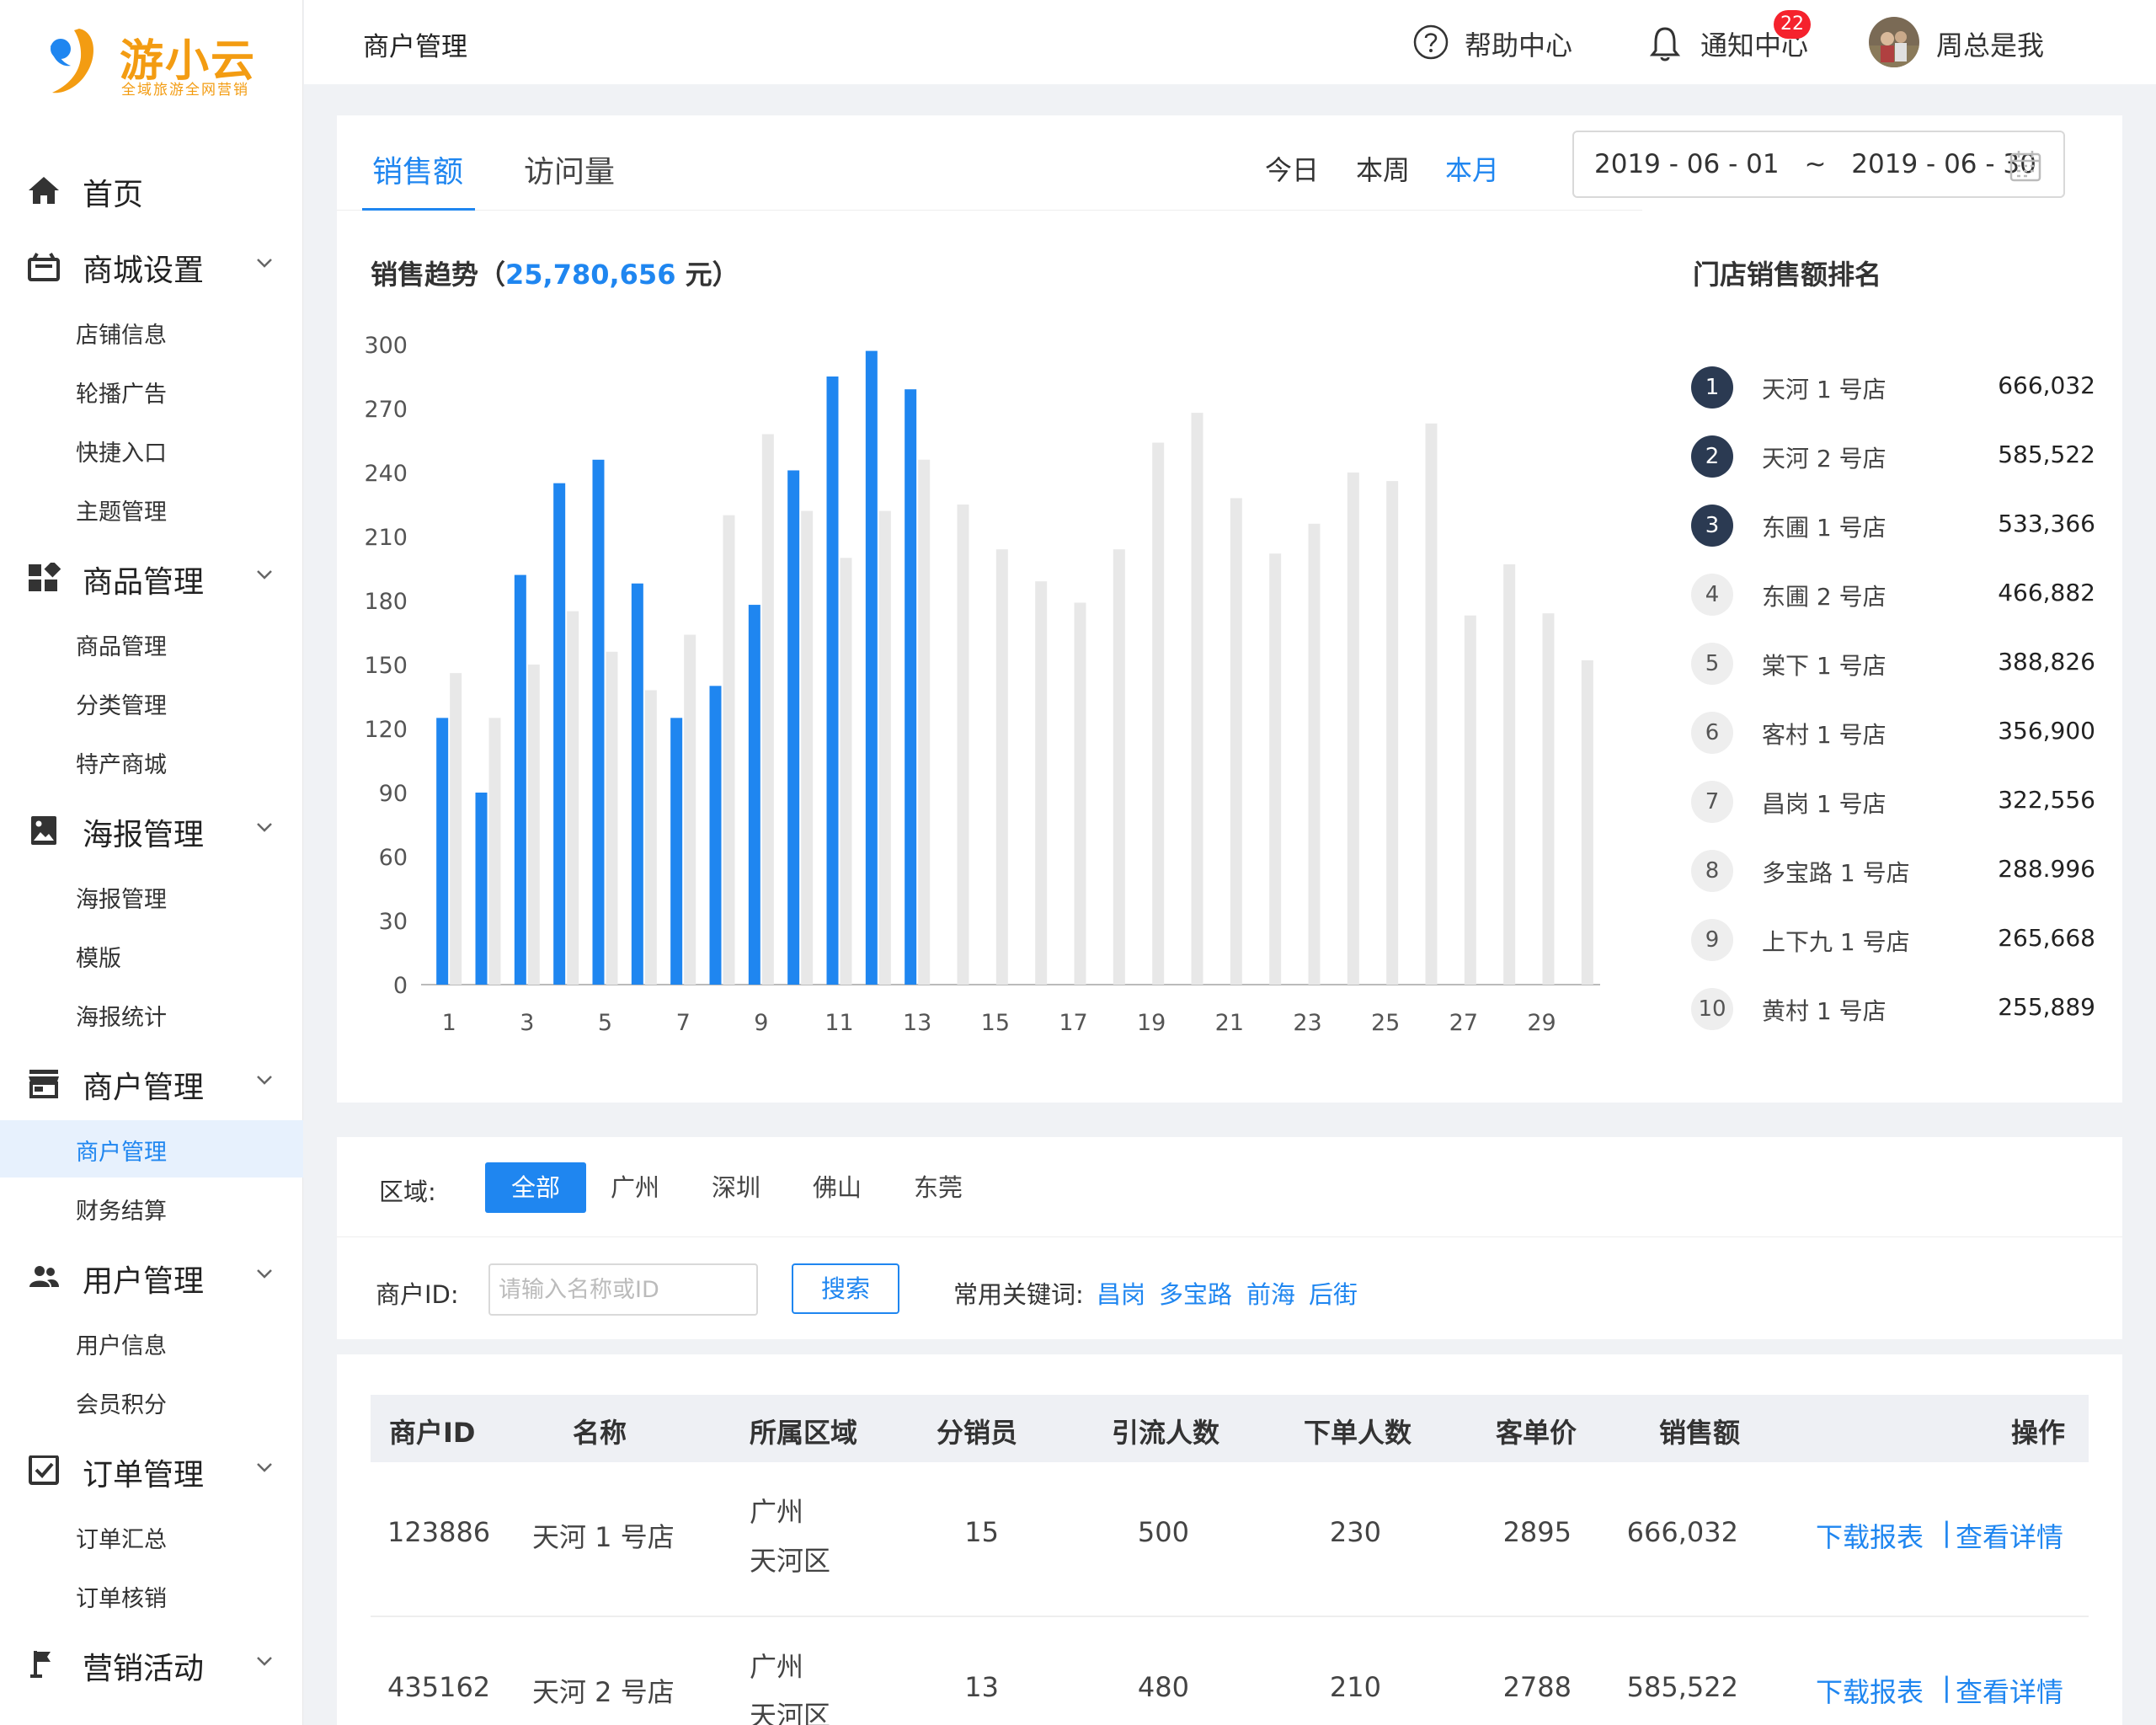  Describe the element at coordinates (121, 1153) in the screenshot. I see `sidebar-item-label: 商户管理` at that location.